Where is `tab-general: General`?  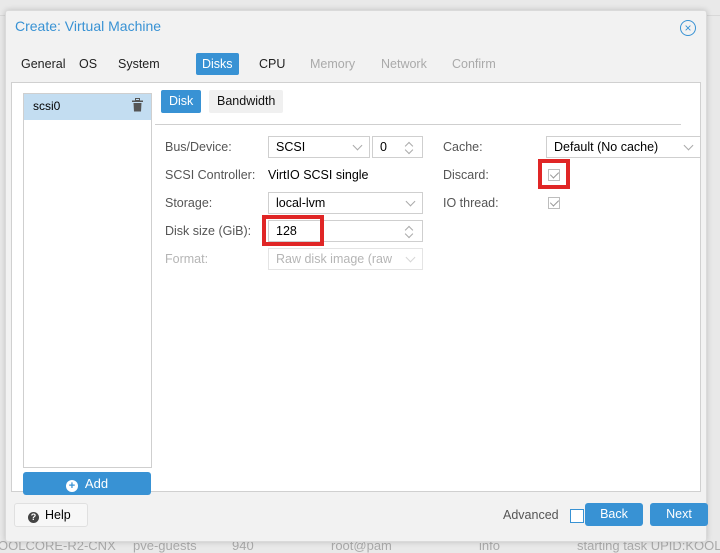
tab-general: General is located at coordinates (43, 64).